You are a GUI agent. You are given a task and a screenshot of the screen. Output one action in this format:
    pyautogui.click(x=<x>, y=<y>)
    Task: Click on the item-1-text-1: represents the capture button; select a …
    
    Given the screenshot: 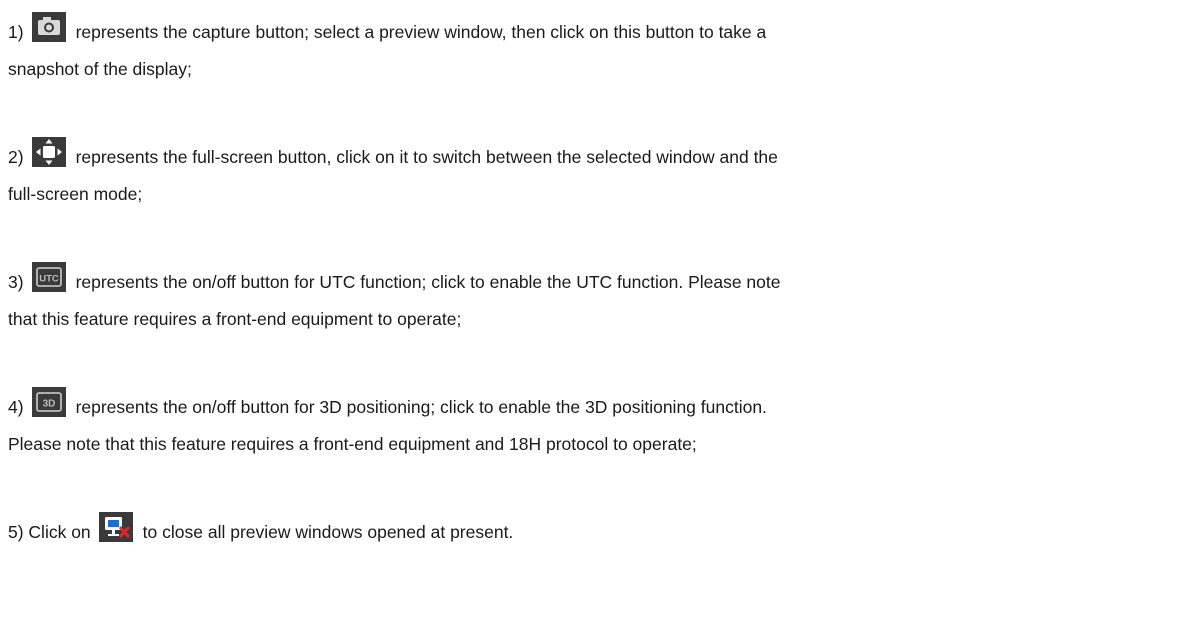 What is the action you would take?
    pyautogui.click(x=421, y=32)
    